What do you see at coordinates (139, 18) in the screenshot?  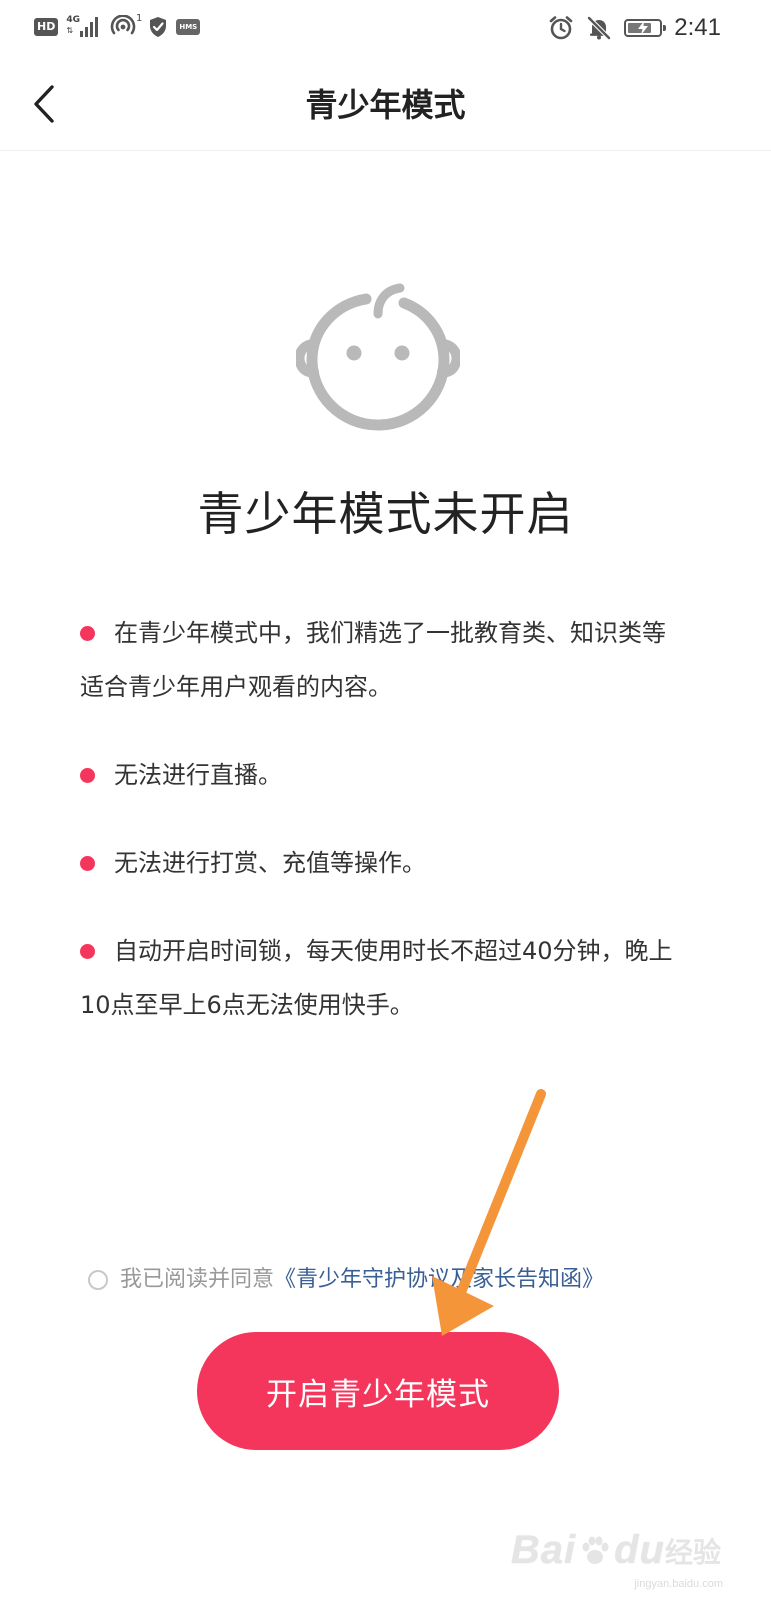 I see `hotspot-count: 1` at bounding box center [139, 18].